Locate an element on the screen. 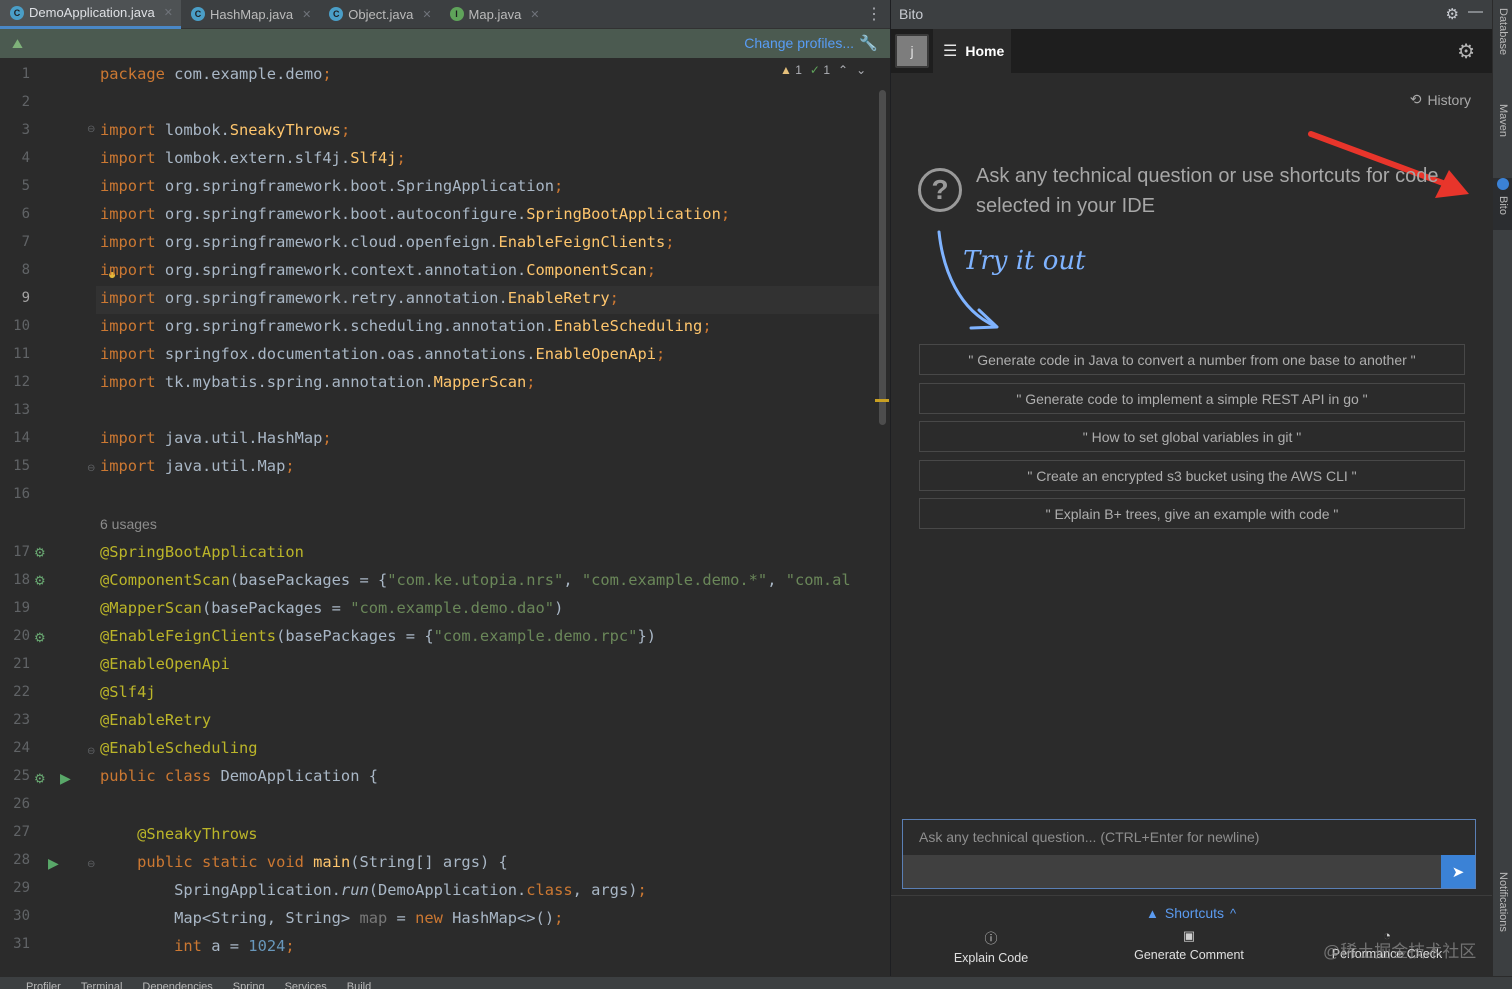 The height and width of the screenshot is (989, 1512). shortcuts-icon: ▲ is located at coordinates (1152, 913).